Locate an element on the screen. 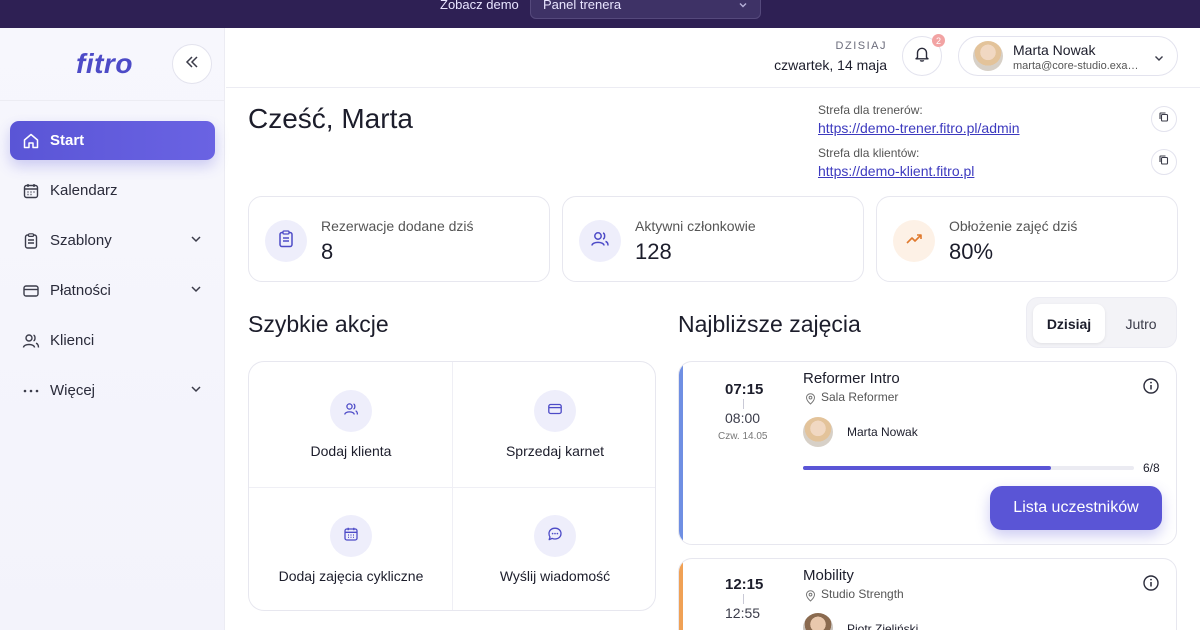 The image size is (1200, 630). trainer-zone-link: https://demo-trener.fitro.pl/admin is located at coordinates (919, 128).